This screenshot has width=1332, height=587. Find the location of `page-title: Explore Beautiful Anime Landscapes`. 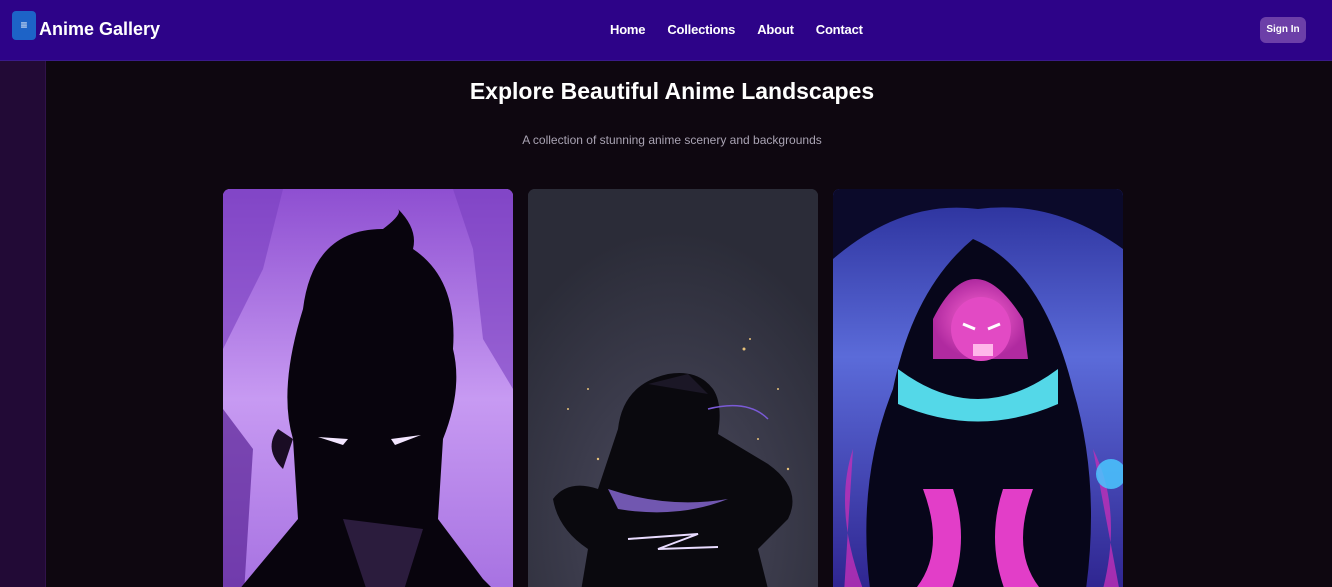

page-title: Explore Beautiful Anime Landscapes is located at coordinates (672, 91).